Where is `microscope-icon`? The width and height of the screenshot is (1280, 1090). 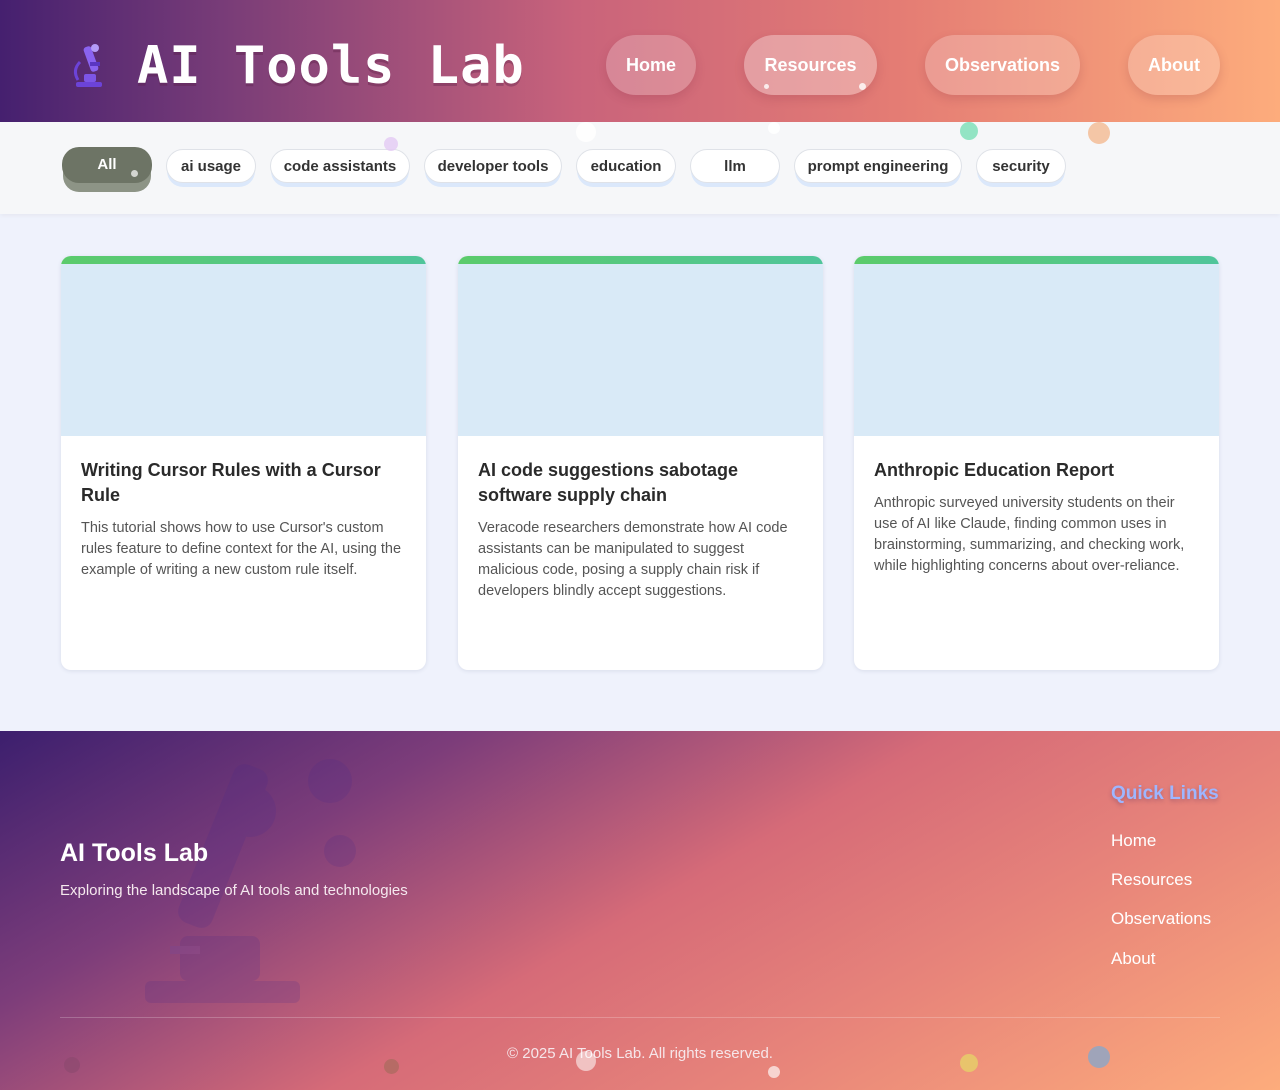 microscope-icon is located at coordinates (88, 65).